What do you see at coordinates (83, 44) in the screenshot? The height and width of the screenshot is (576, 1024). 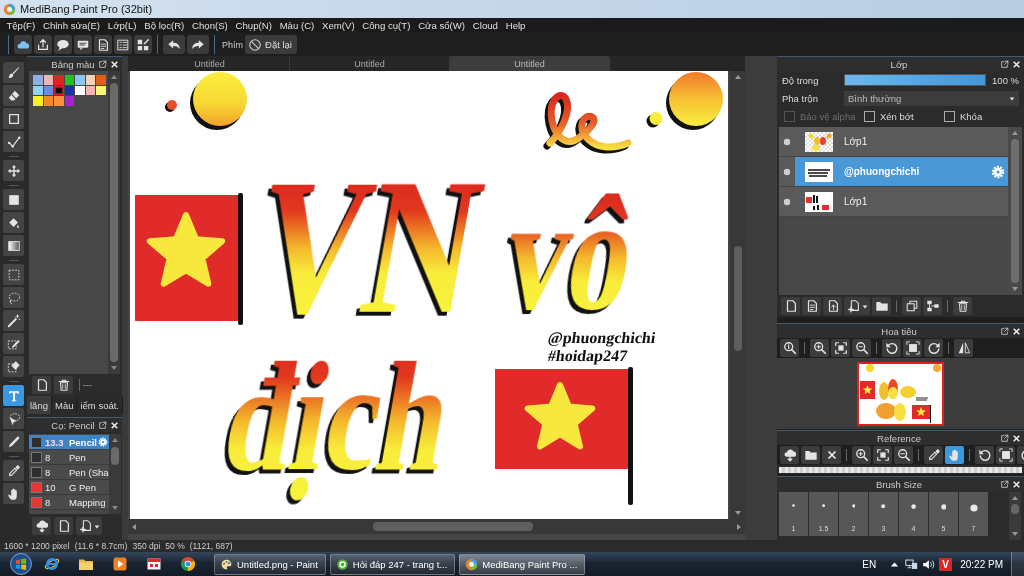 I see `comment-button` at bounding box center [83, 44].